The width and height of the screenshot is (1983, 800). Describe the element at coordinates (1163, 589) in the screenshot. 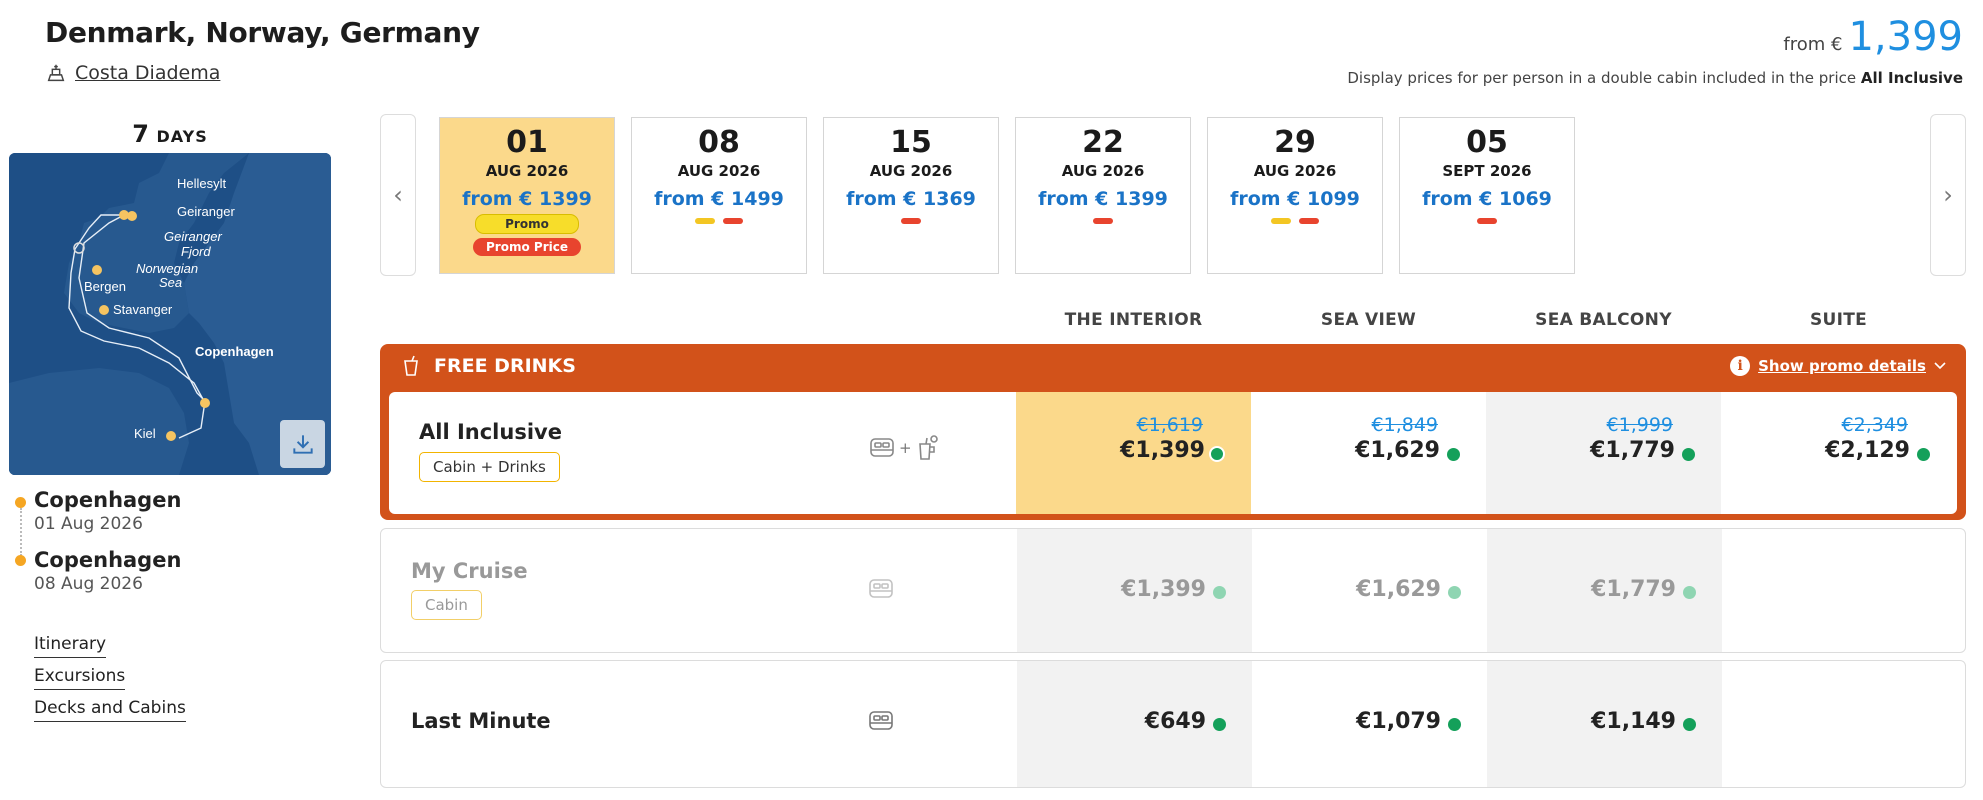

I see `price: €1,399` at that location.